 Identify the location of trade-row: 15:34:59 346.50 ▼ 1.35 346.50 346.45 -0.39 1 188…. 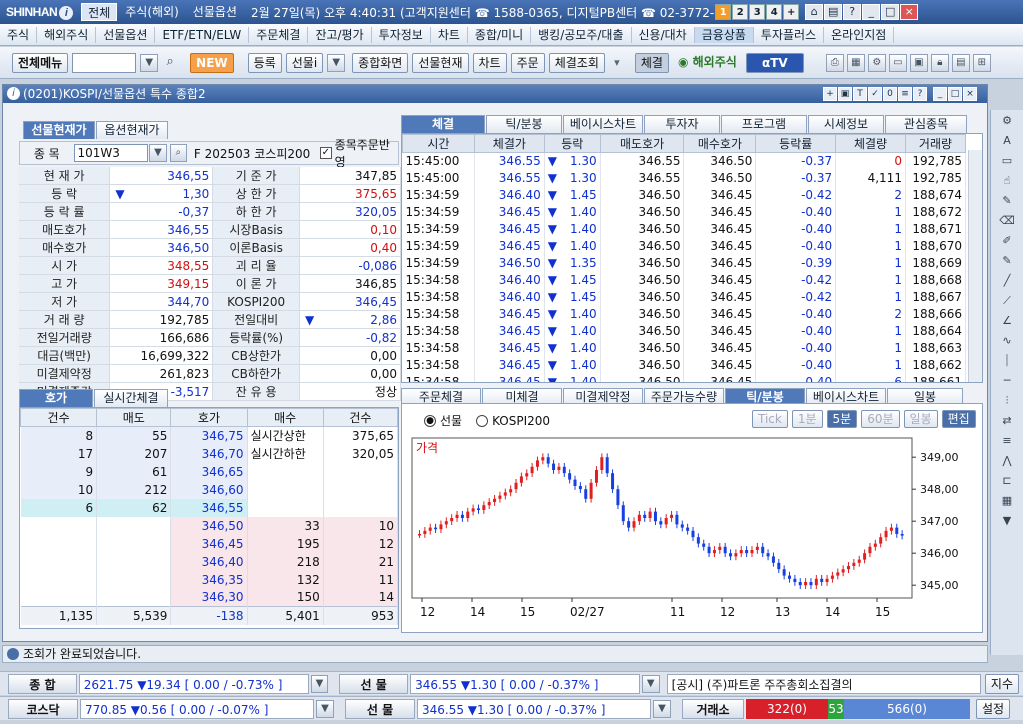
(684, 263).